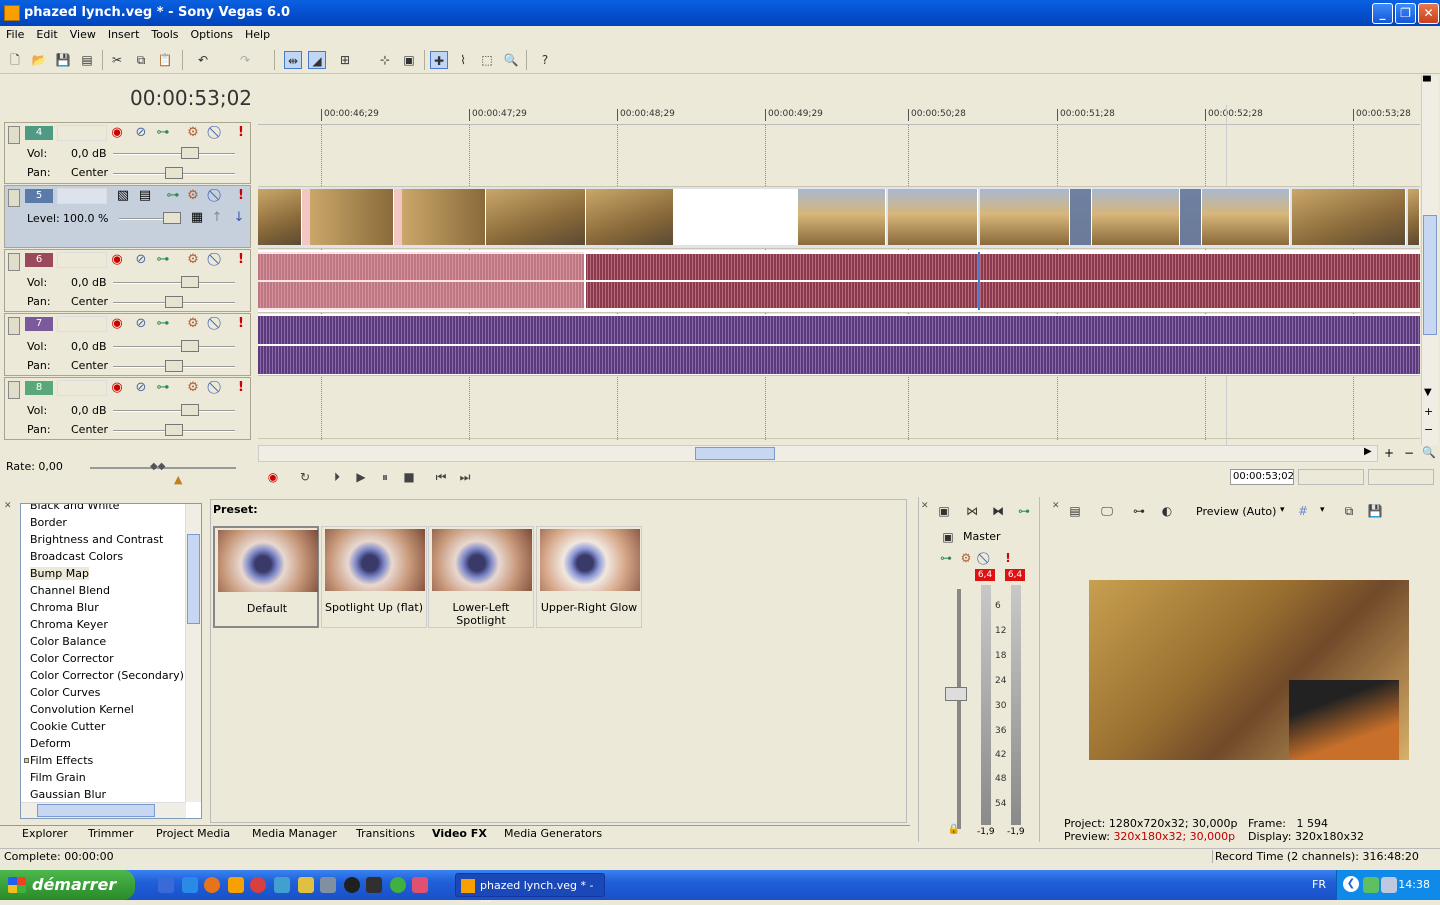 The height and width of the screenshot is (905, 1440). Describe the element at coordinates (166, 885) in the screenshot. I see `show-desktop-icon` at that location.